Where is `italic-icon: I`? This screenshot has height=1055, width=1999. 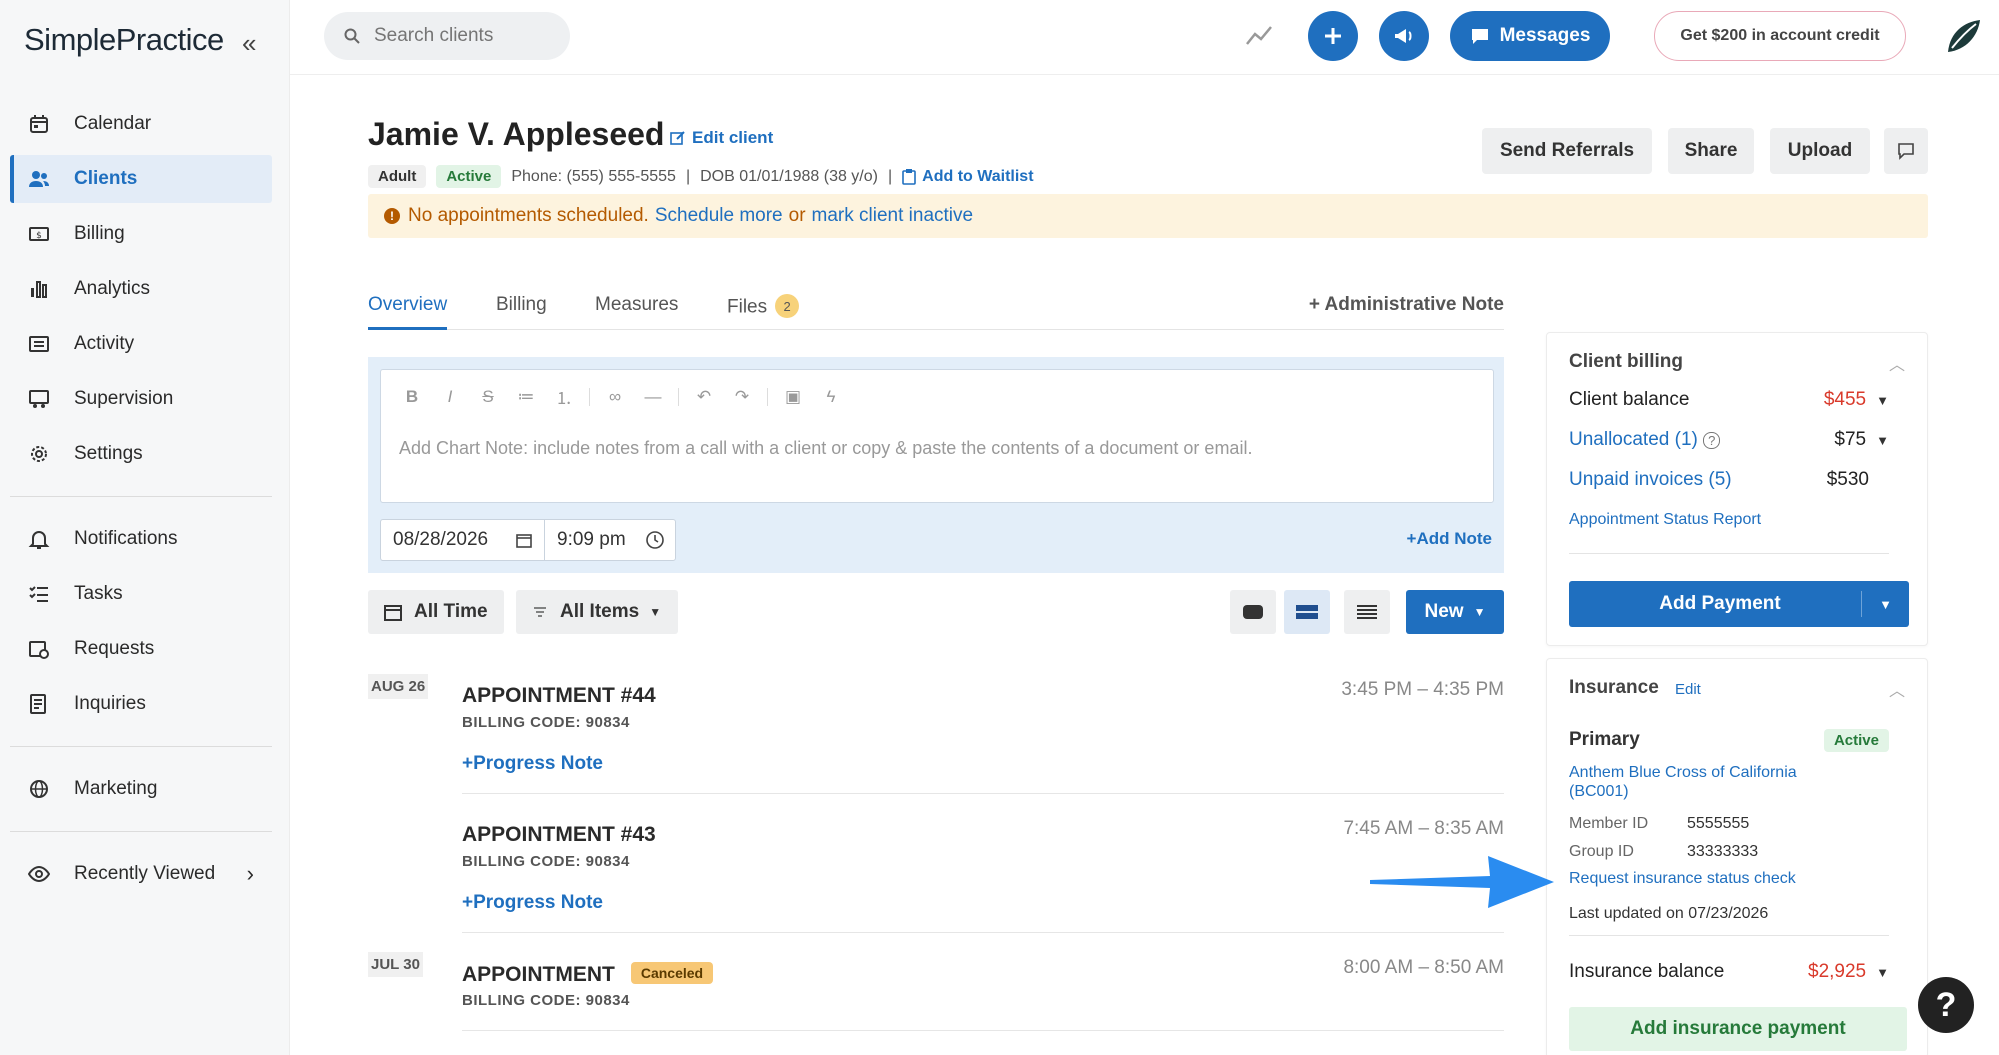 italic-icon: I is located at coordinates (450, 397).